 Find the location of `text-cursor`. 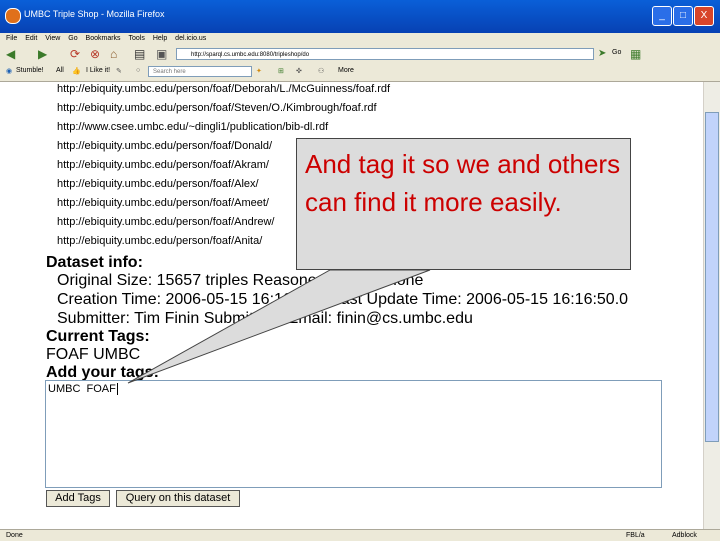

text-cursor is located at coordinates (117, 389).